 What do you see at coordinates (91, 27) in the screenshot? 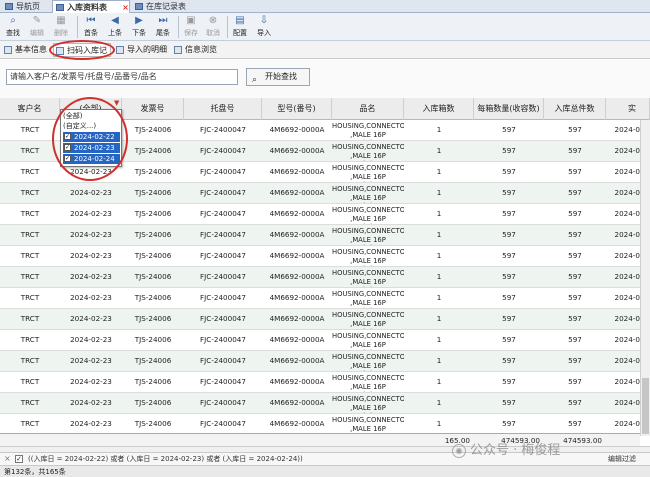
I see `first-record-button: ⏮ 首条` at bounding box center [91, 27].